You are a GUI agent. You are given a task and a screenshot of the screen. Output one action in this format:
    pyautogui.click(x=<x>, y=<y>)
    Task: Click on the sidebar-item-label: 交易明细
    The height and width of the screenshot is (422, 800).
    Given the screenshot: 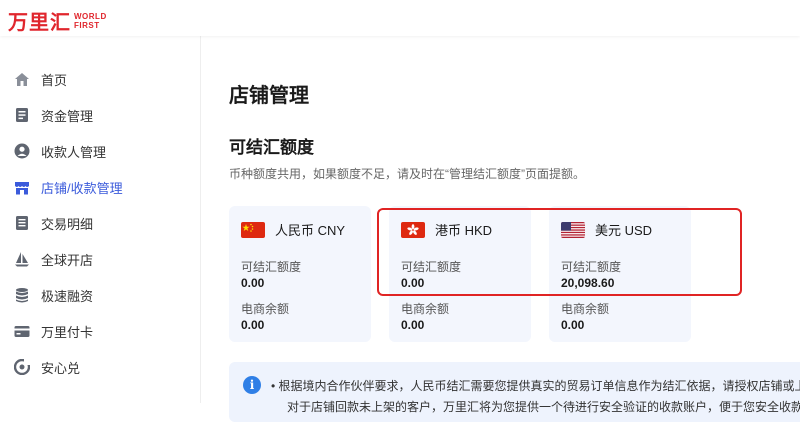 What is the action you would take?
    pyautogui.click(x=67, y=224)
    